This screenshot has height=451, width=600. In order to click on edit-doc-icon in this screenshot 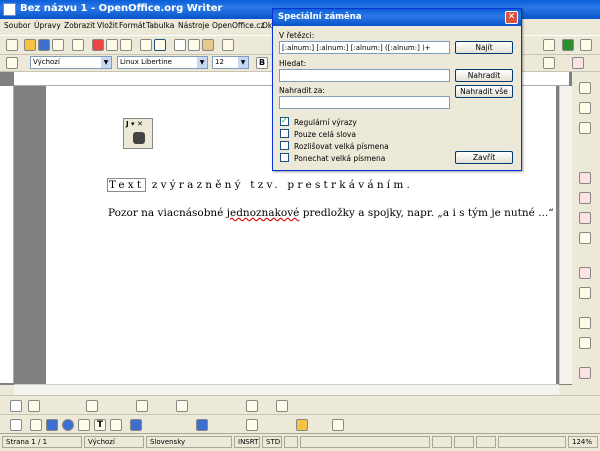, I will do `click(78, 45)`.